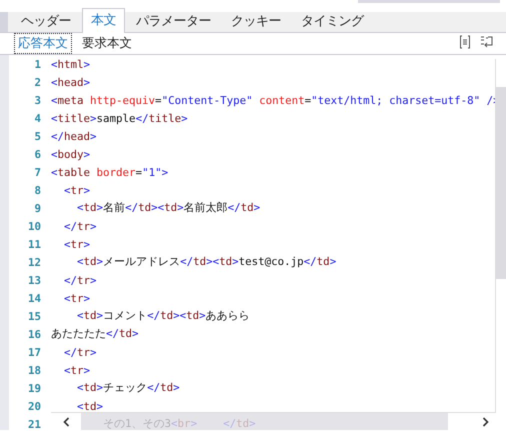 This screenshot has height=431, width=506. I want to click on code-line: </head>, so click(74, 136).